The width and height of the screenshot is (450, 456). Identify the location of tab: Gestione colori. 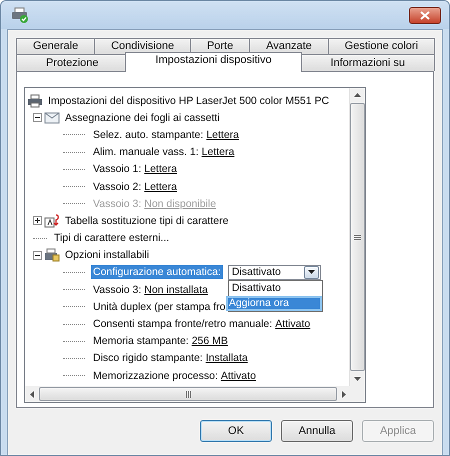
(381, 46).